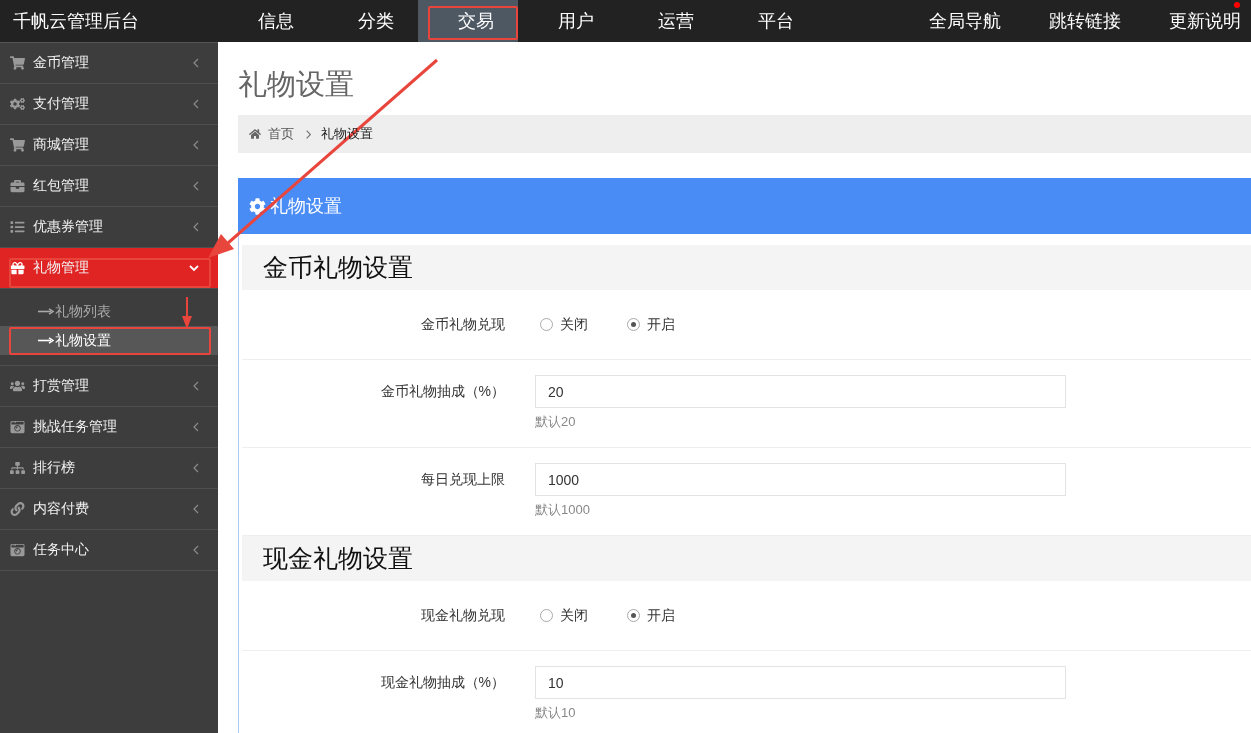 The width and height of the screenshot is (1251, 733). I want to click on sidebar-subitem: 礼物列表, so click(109, 311).